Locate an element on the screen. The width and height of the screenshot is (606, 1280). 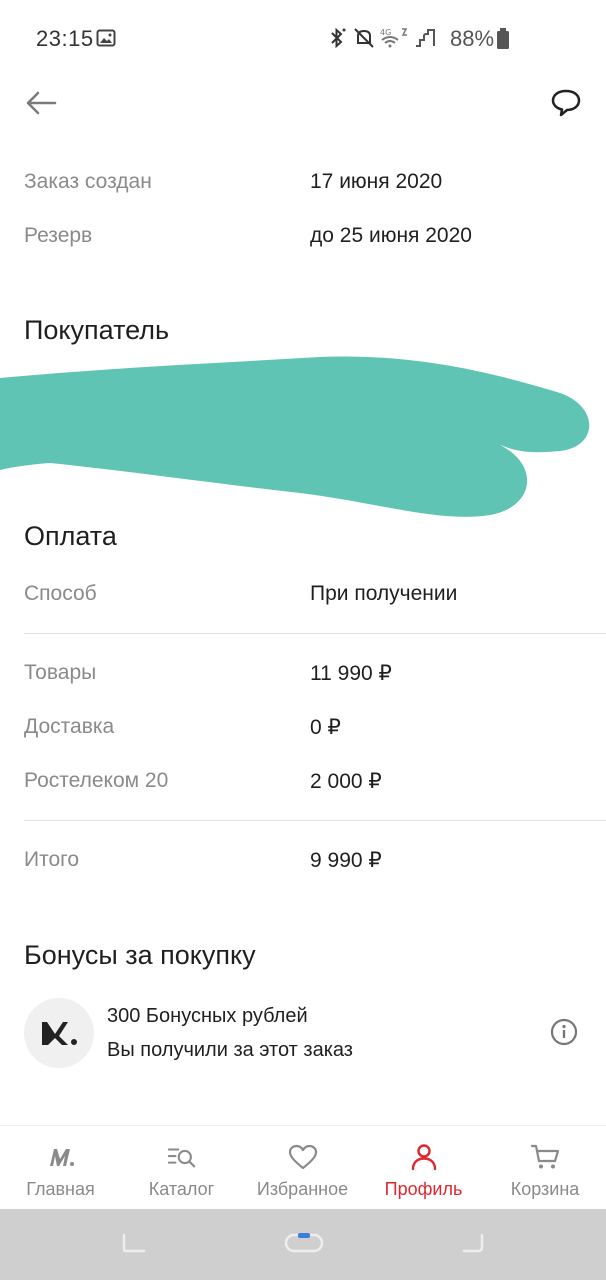
wifi-calling-icon: 4G is located at coordinates (395, 40).